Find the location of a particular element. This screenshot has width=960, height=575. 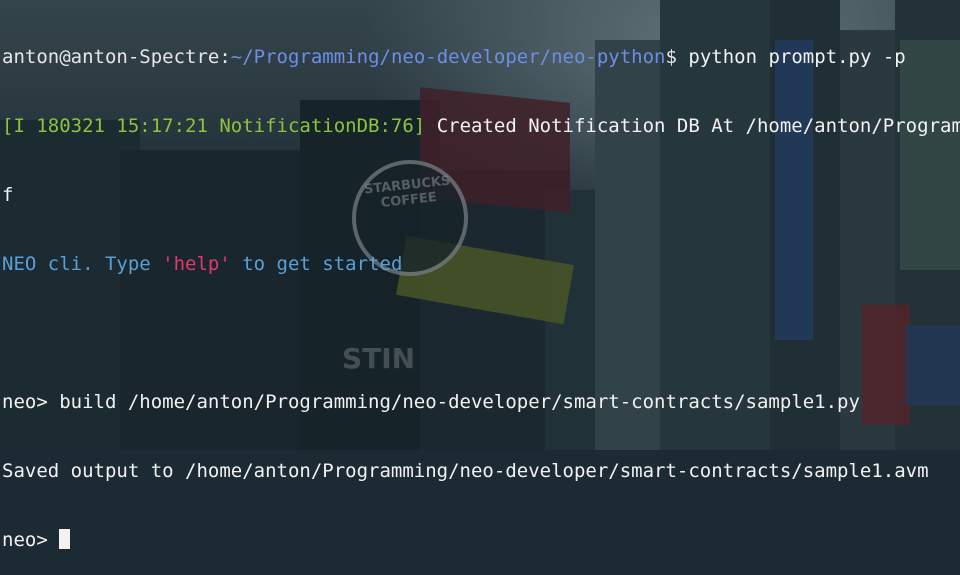

prompt-symbol: $ is located at coordinates (671, 57).